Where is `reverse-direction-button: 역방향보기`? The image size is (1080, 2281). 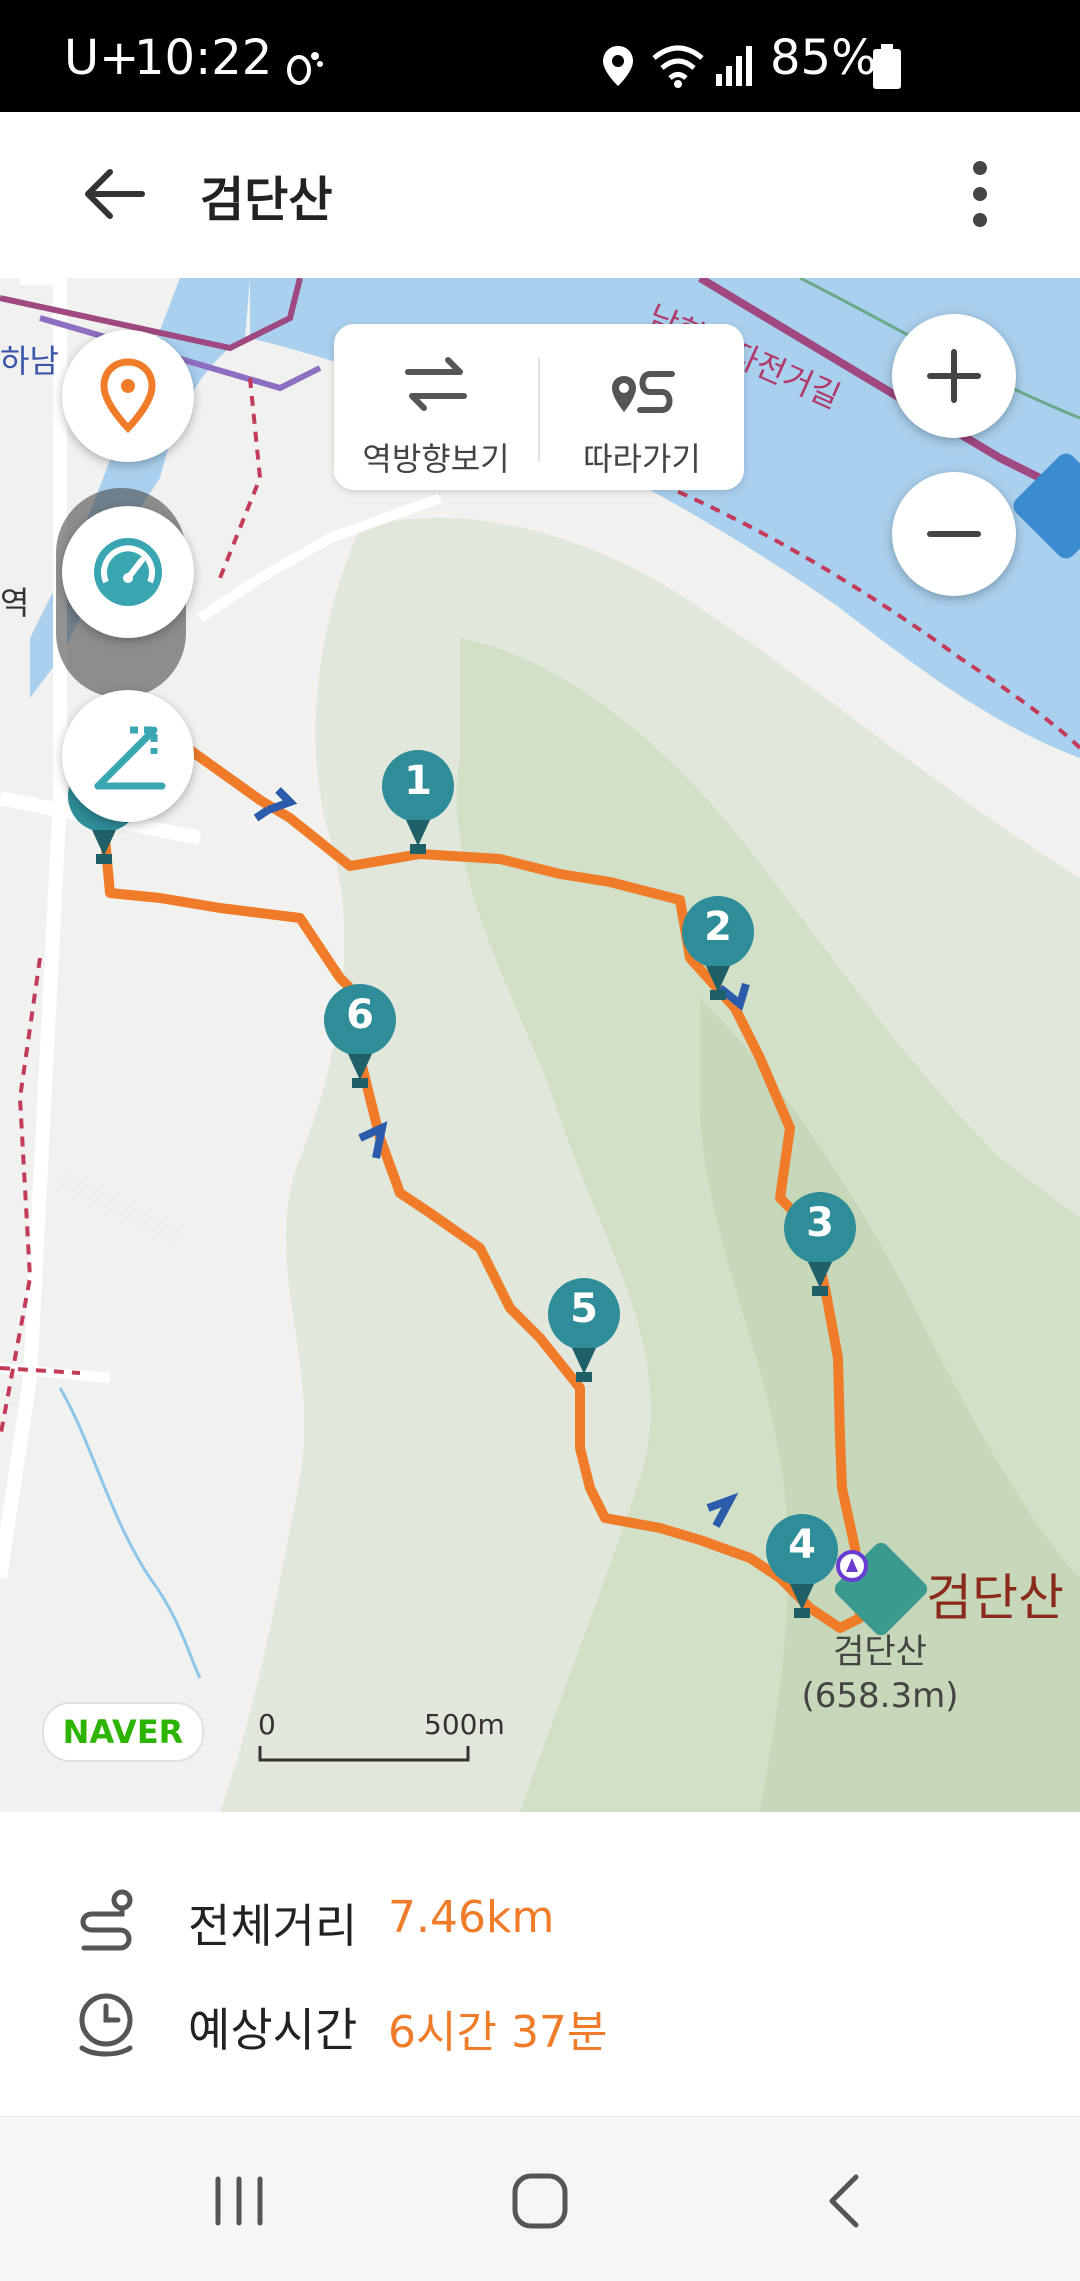 reverse-direction-button: 역방향보기 is located at coordinates (436, 407).